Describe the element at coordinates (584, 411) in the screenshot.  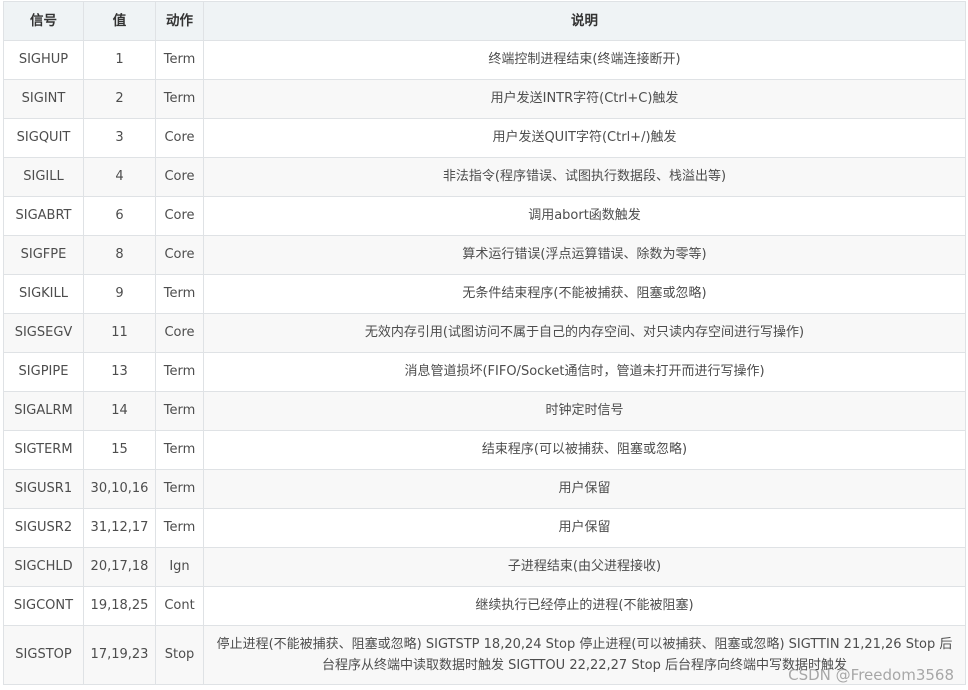
I see `cell-description: 时钟定时信号` at that location.